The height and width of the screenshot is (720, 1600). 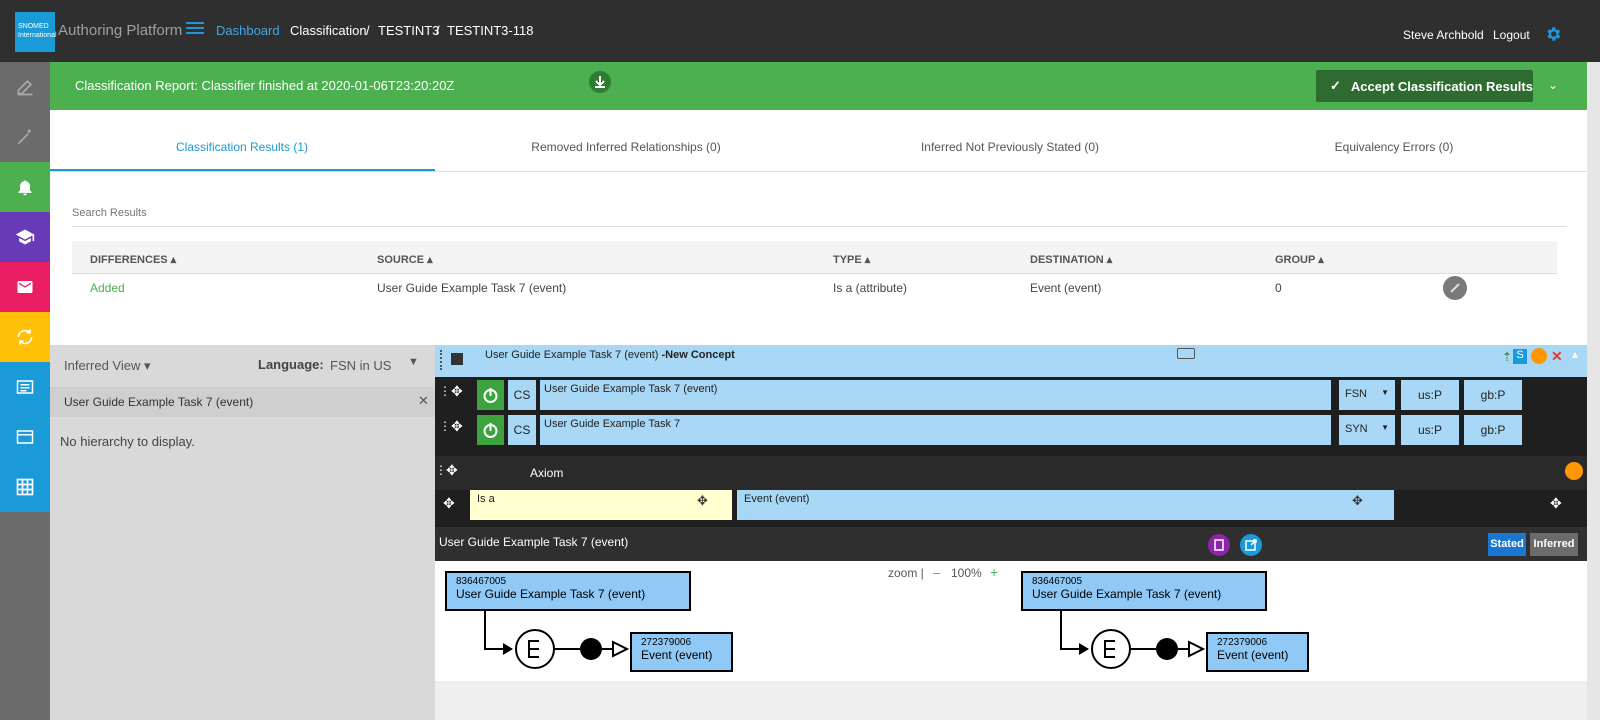 What do you see at coordinates (814, 257) in the screenshot?
I see `table-header` at bounding box center [814, 257].